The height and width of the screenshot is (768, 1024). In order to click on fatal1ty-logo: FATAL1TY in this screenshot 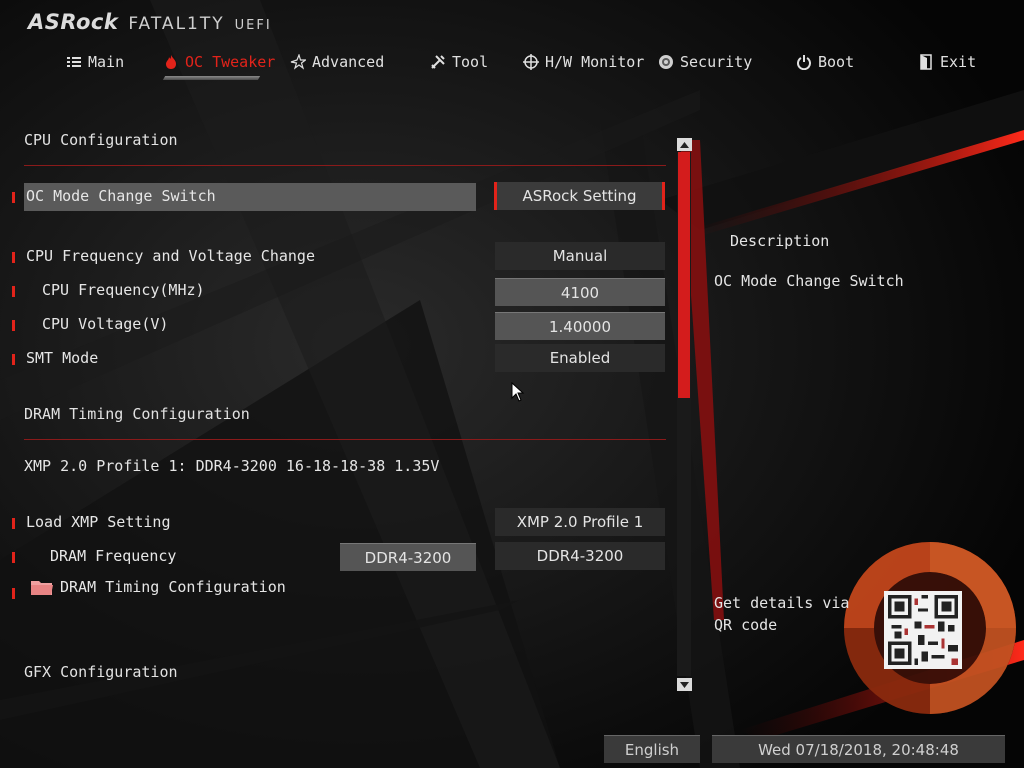, I will do `click(176, 24)`.